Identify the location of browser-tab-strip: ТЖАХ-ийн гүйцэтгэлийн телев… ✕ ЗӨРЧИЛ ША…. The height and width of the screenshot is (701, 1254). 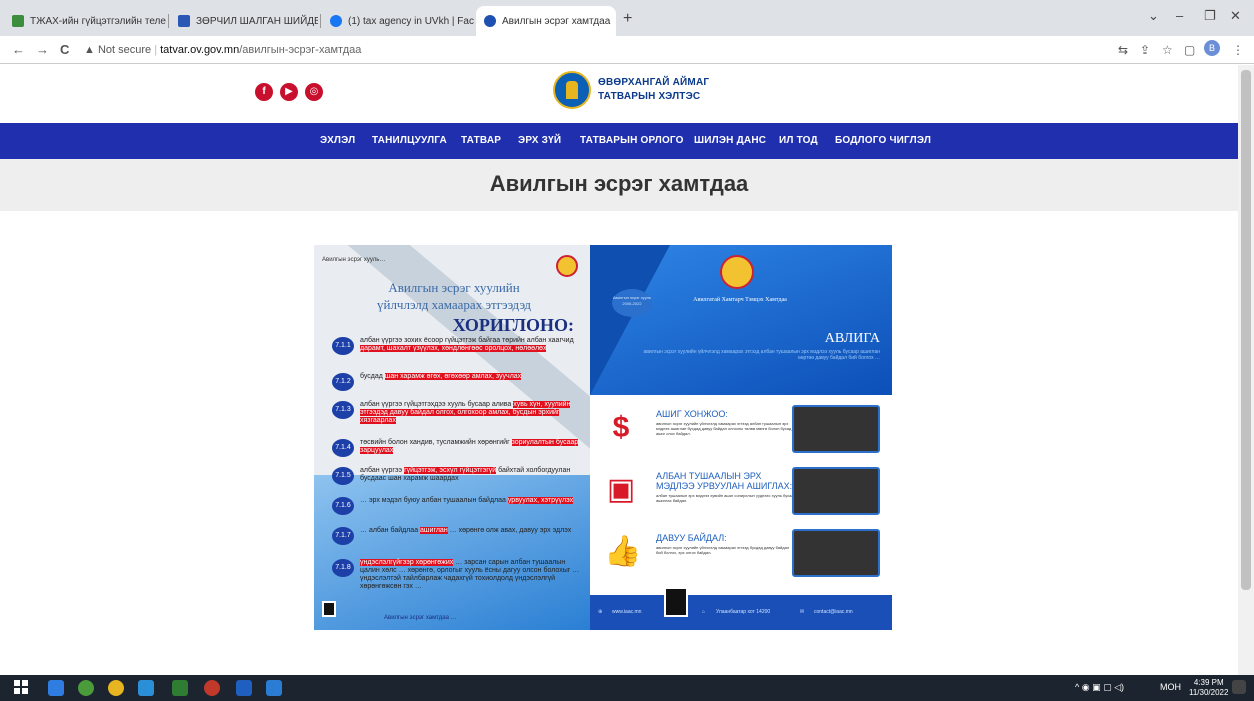
(627, 18).